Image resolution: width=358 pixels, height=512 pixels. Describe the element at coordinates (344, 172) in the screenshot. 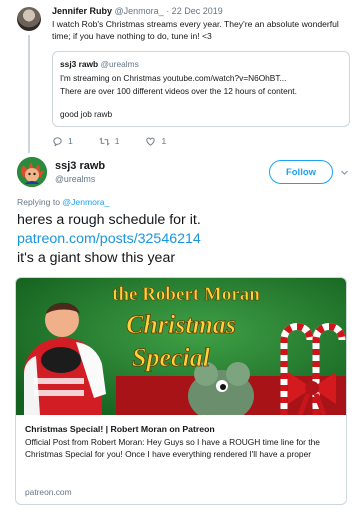

I see `chevron-down-icon` at that location.